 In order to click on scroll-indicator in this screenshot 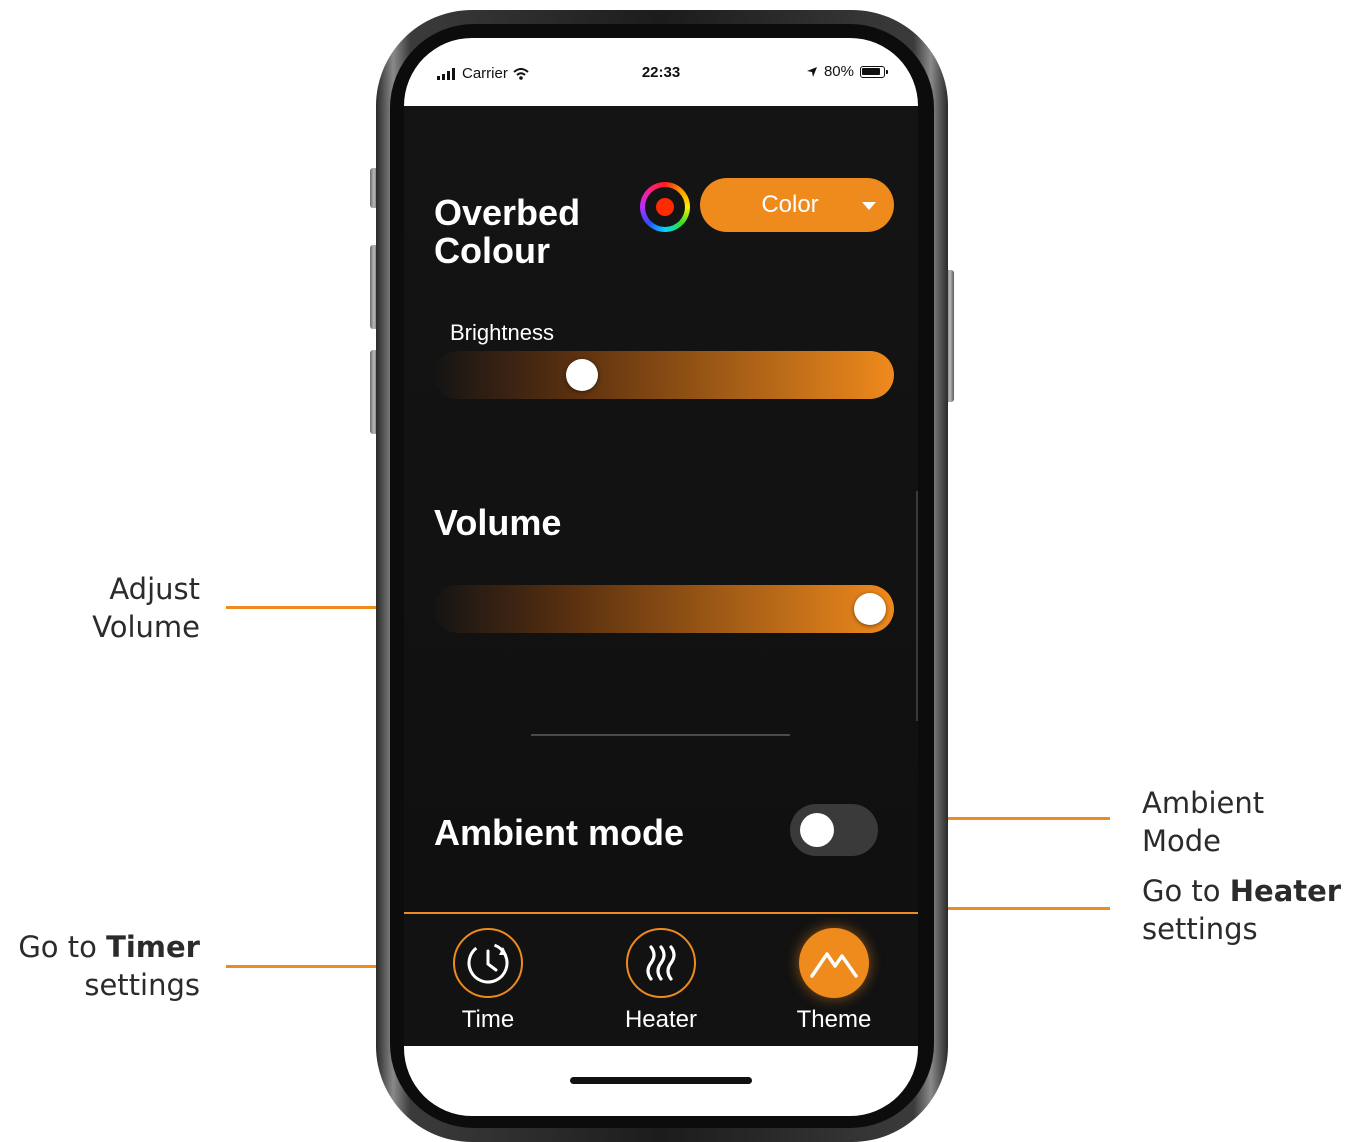, I will do `click(917, 606)`.